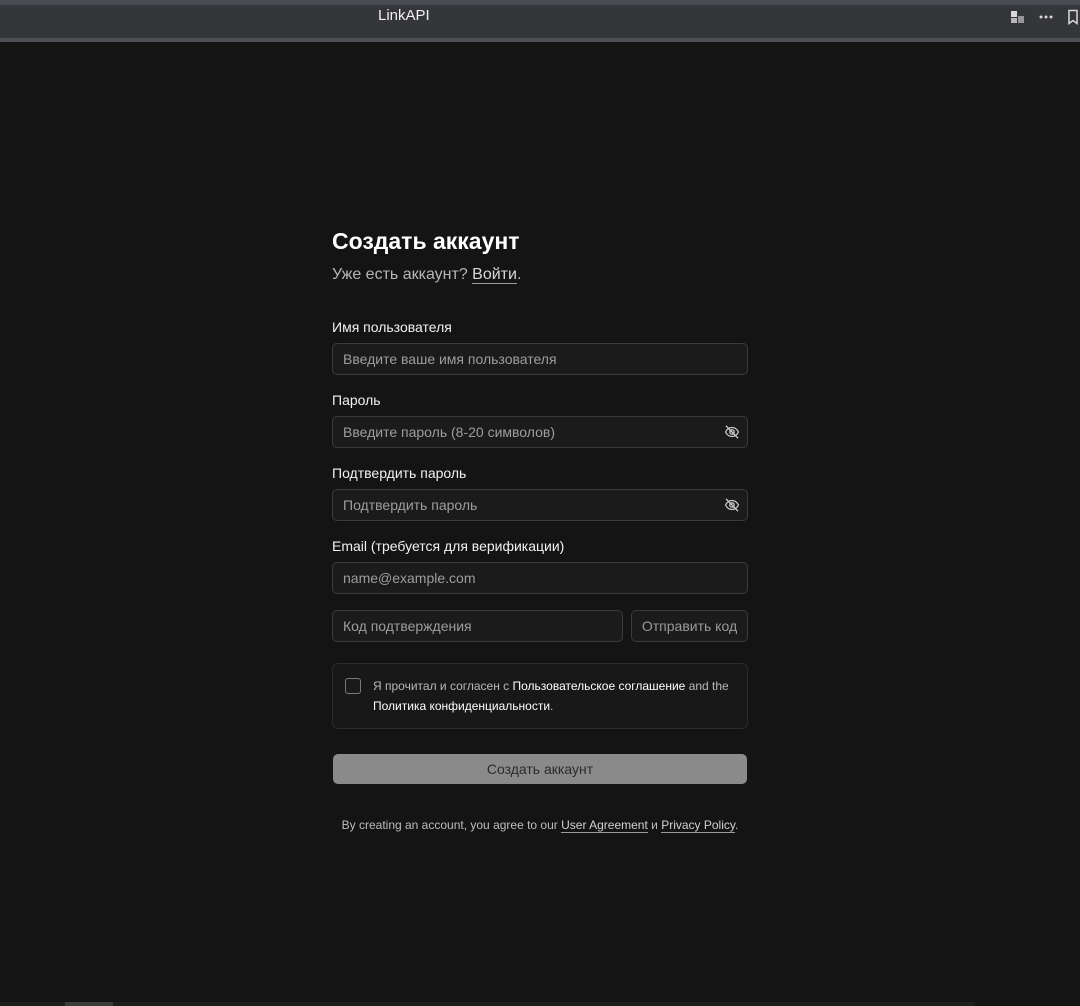  Describe the element at coordinates (448, 546) in the screenshot. I see `email-label: Email (требуется для верификации)` at that location.